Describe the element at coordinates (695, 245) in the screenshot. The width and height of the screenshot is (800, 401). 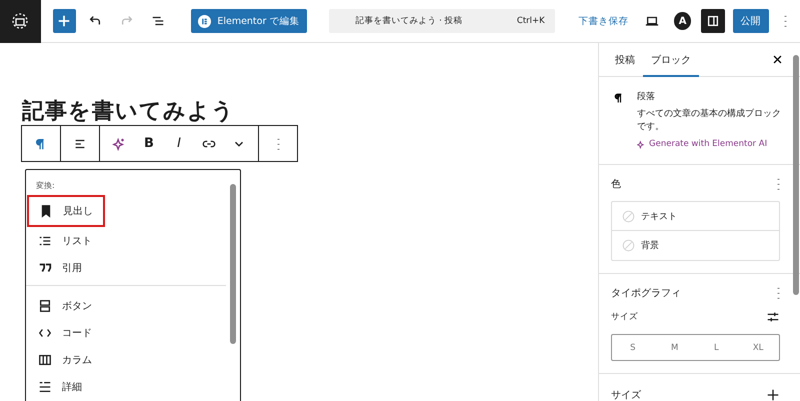
I see `color-option: 背景` at that location.